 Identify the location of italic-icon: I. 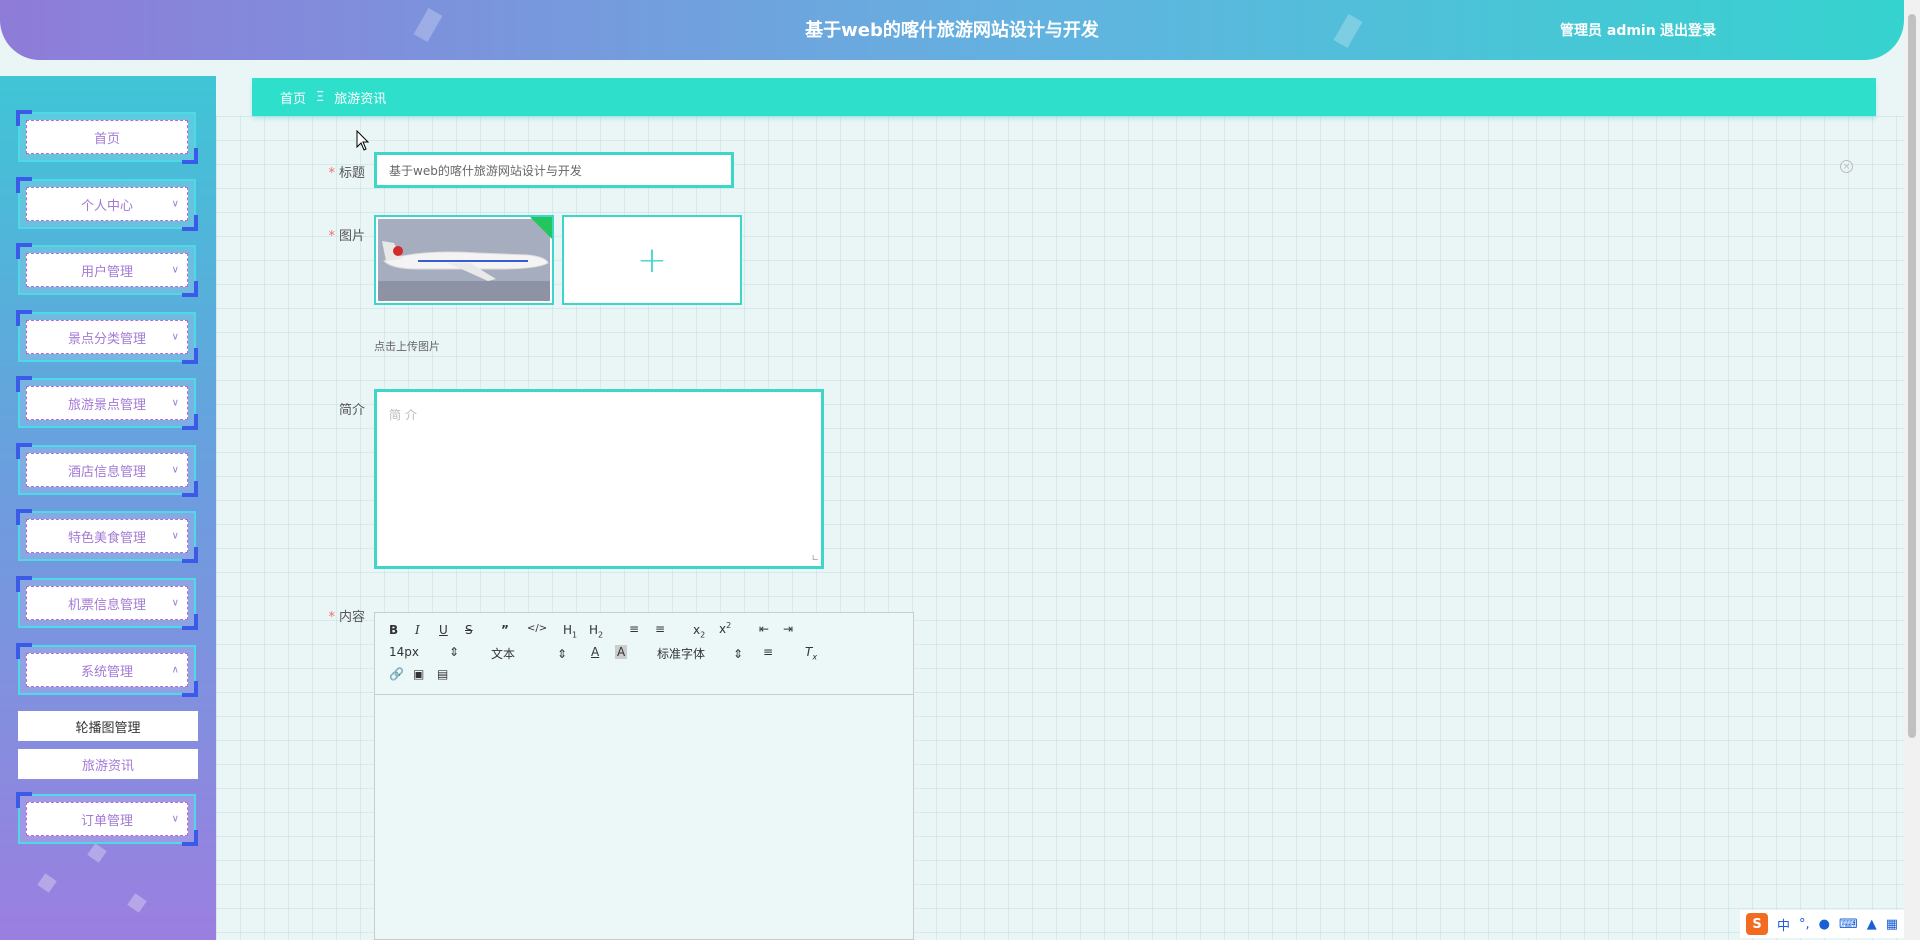
(417, 630).